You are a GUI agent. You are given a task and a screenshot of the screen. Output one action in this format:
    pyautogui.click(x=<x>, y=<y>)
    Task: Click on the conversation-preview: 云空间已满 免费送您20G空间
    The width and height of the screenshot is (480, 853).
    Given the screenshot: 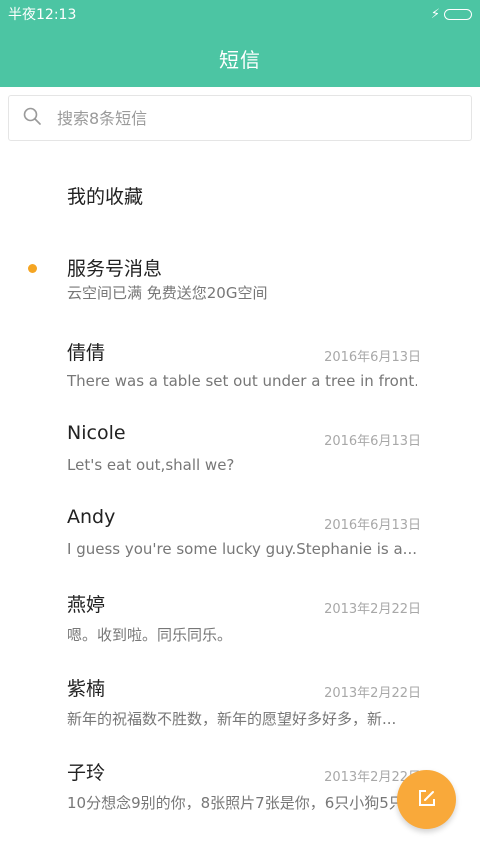 What is the action you would take?
    pyautogui.click(x=167, y=293)
    